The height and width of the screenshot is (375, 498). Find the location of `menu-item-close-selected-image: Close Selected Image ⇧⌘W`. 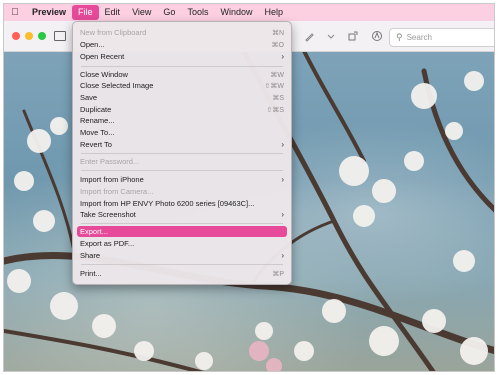

menu-item-close-selected-image: Close Selected Image ⇧⌘W is located at coordinates (182, 85).